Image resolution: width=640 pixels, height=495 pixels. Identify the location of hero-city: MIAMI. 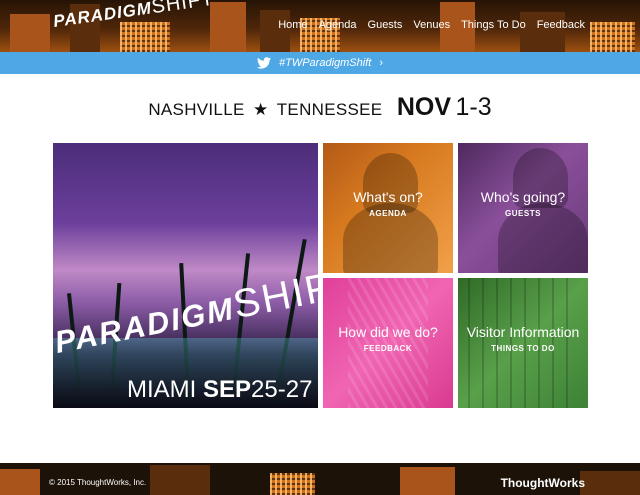
(162, 389).